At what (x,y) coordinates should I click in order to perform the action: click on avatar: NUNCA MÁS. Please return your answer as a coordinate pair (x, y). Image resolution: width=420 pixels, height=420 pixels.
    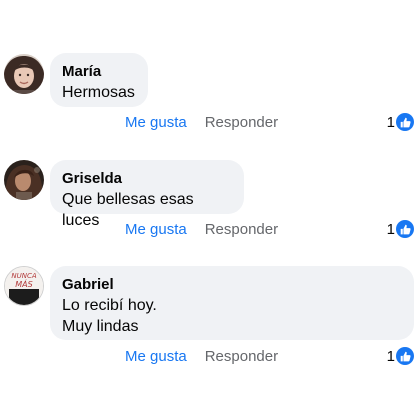
    Looking at the image, I should click on (24, 286).